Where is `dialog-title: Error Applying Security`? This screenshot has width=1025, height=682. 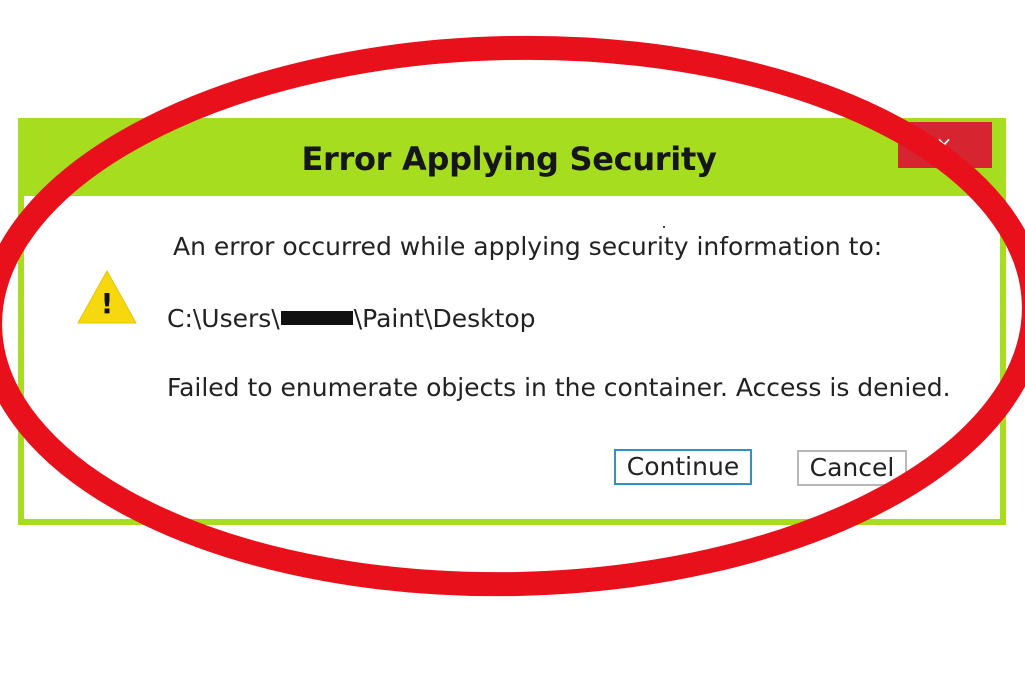 dialog-title: Error Applying Security is located at coordinates (509, 159).